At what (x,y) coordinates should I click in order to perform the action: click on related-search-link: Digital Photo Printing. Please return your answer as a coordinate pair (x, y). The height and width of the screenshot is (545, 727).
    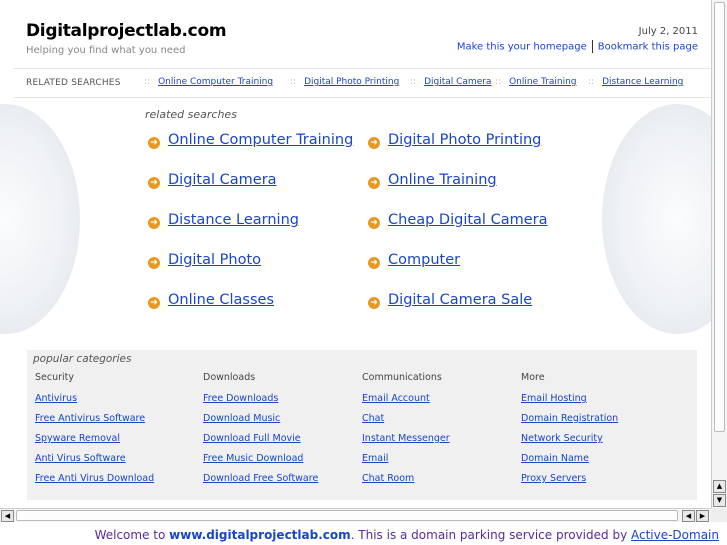
    Looking at the image, I should click on (464, 140).